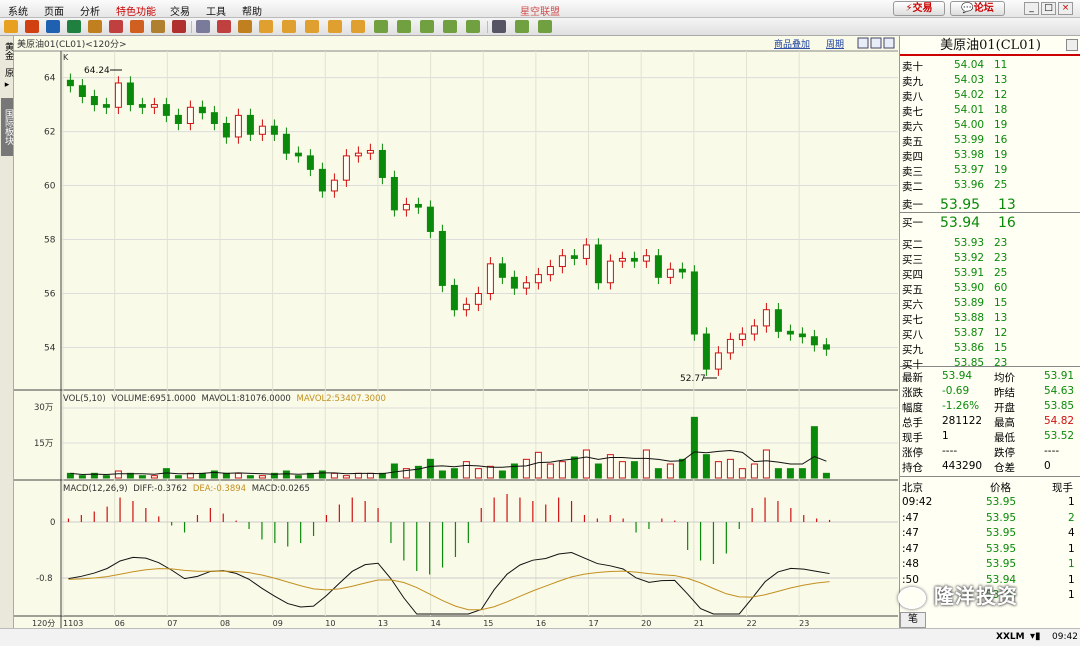 The width and height of the screenshot is (1080, 646). What do you see at coordinates (266, 26) in the screenshot?
I see `calendar-icon` at bounding box center [266, 26].